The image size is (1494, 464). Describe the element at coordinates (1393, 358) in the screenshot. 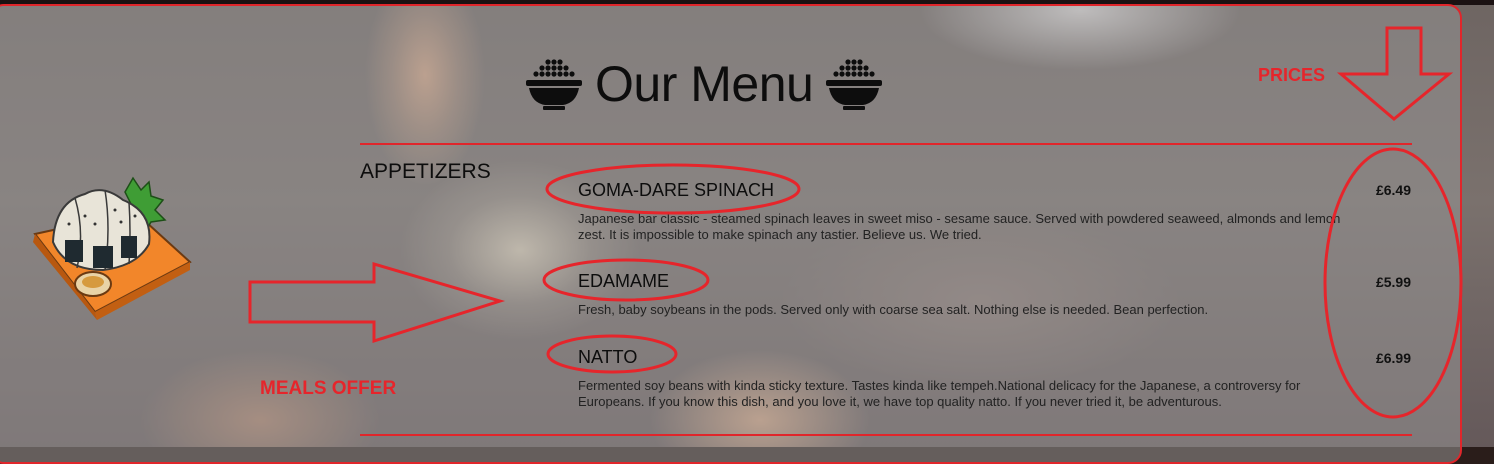

I see `menu-item-price: £6.99` at that location.